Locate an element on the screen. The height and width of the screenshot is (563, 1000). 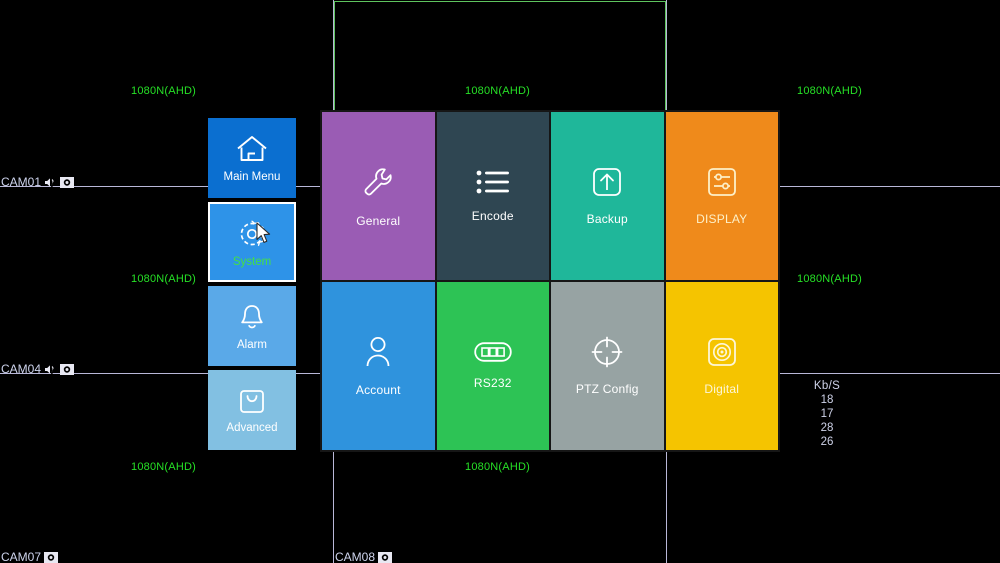
bitrate-value: 18 is located at coordinates (827, 400).